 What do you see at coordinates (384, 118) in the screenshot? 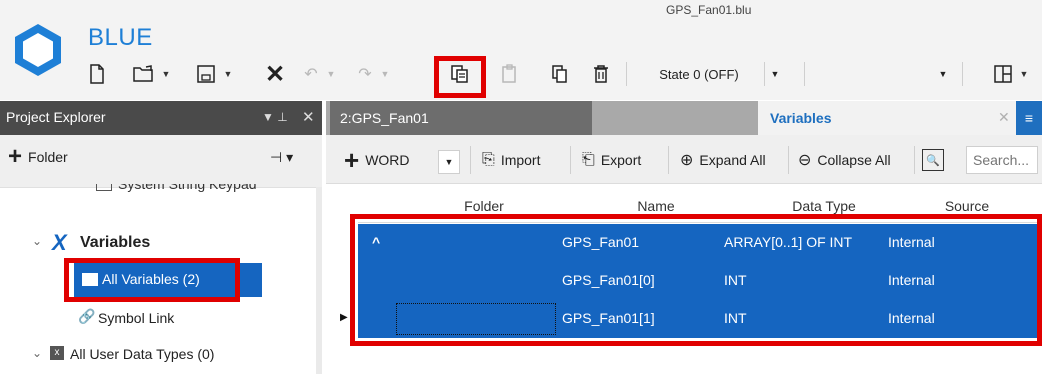
I see `tab-gps-fan01-label: 2:GPS_Fan01` at bounding box center [384, 118].